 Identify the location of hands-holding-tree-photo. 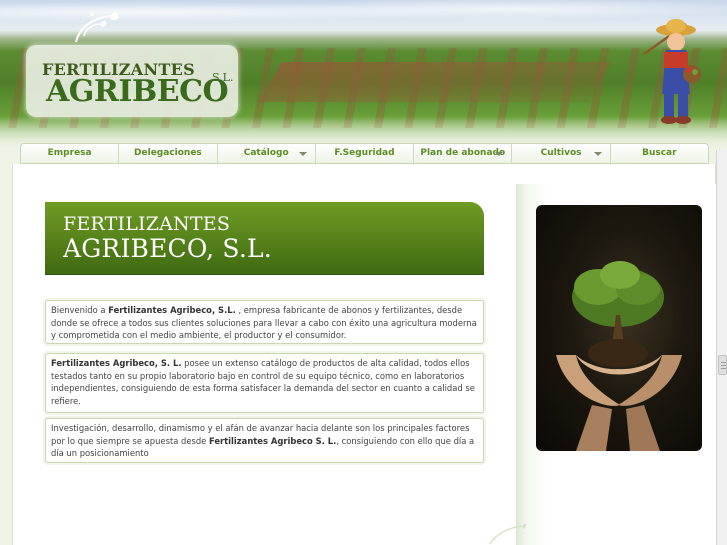
(619, 328).